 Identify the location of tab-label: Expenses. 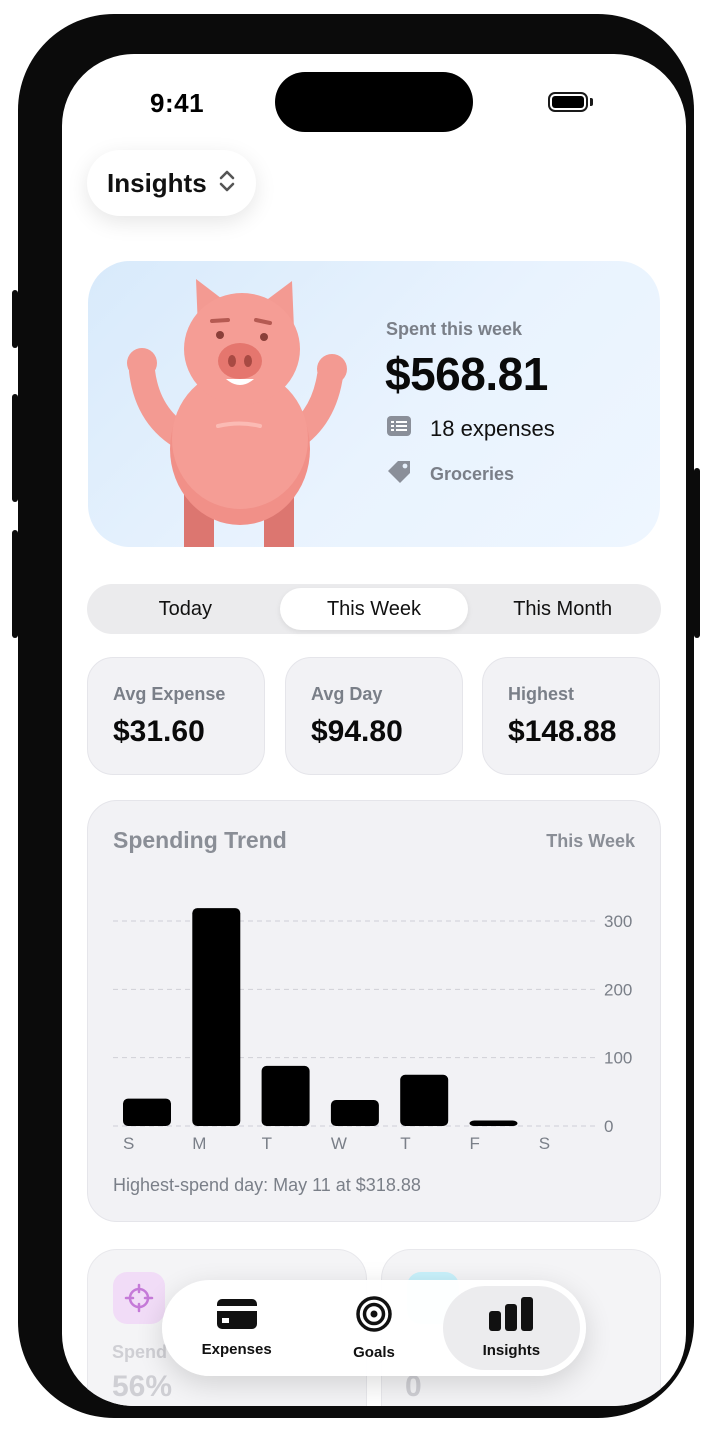
(236, 1349).